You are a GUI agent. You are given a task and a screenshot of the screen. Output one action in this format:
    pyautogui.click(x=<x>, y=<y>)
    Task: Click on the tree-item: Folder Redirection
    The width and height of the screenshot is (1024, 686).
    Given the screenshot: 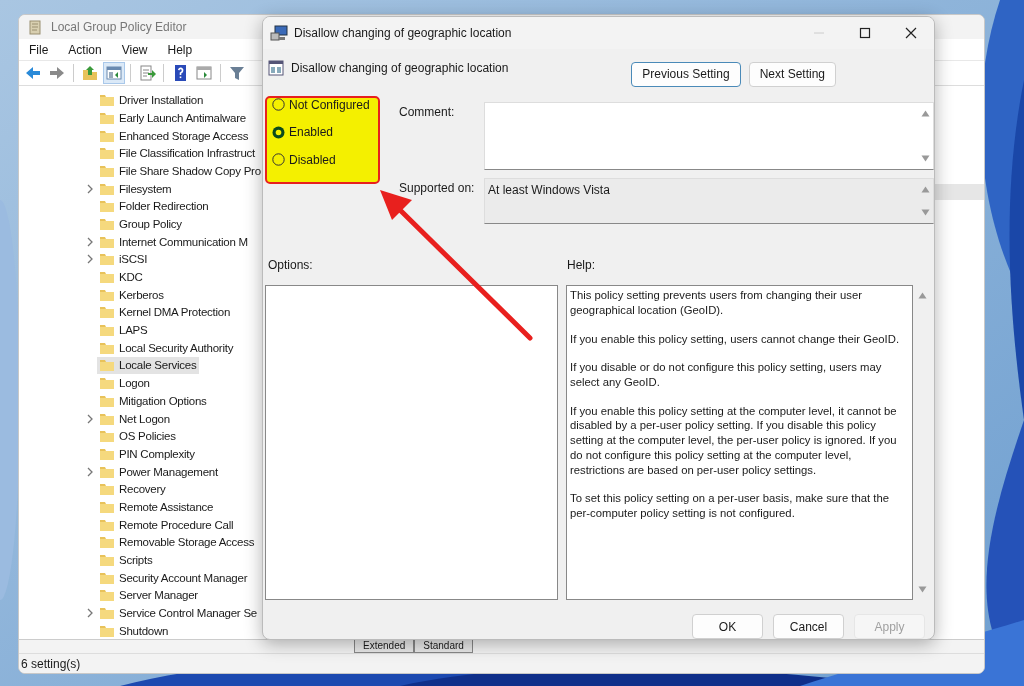 What is the action you would take?
    pyautogui.click(x=154, y=206)
    